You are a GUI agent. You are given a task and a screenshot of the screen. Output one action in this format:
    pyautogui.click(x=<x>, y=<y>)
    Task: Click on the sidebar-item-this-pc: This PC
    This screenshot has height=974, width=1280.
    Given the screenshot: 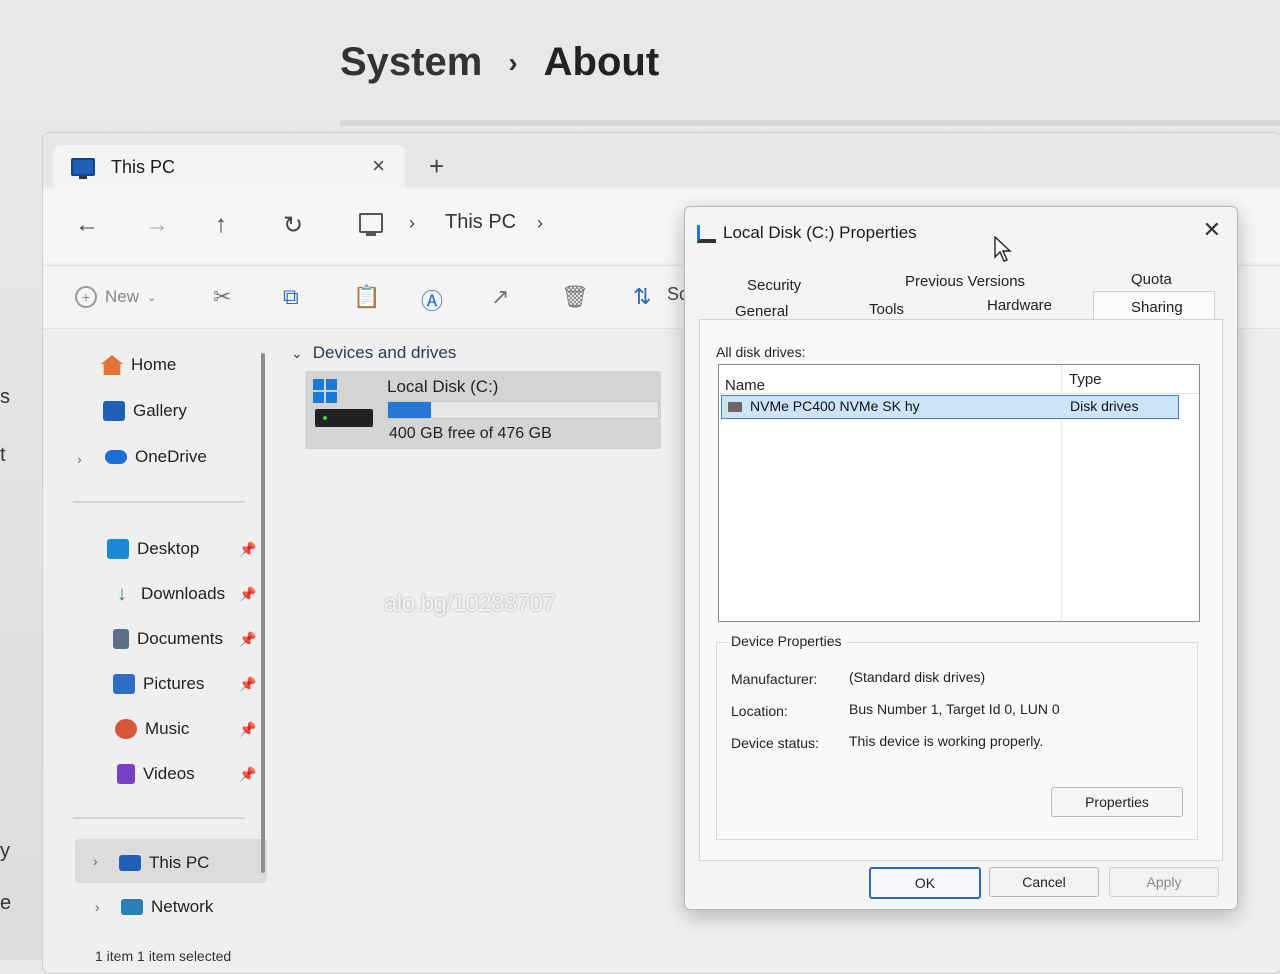 What is the action you would take?
    pyautogui.click(x=164, y=863)
    